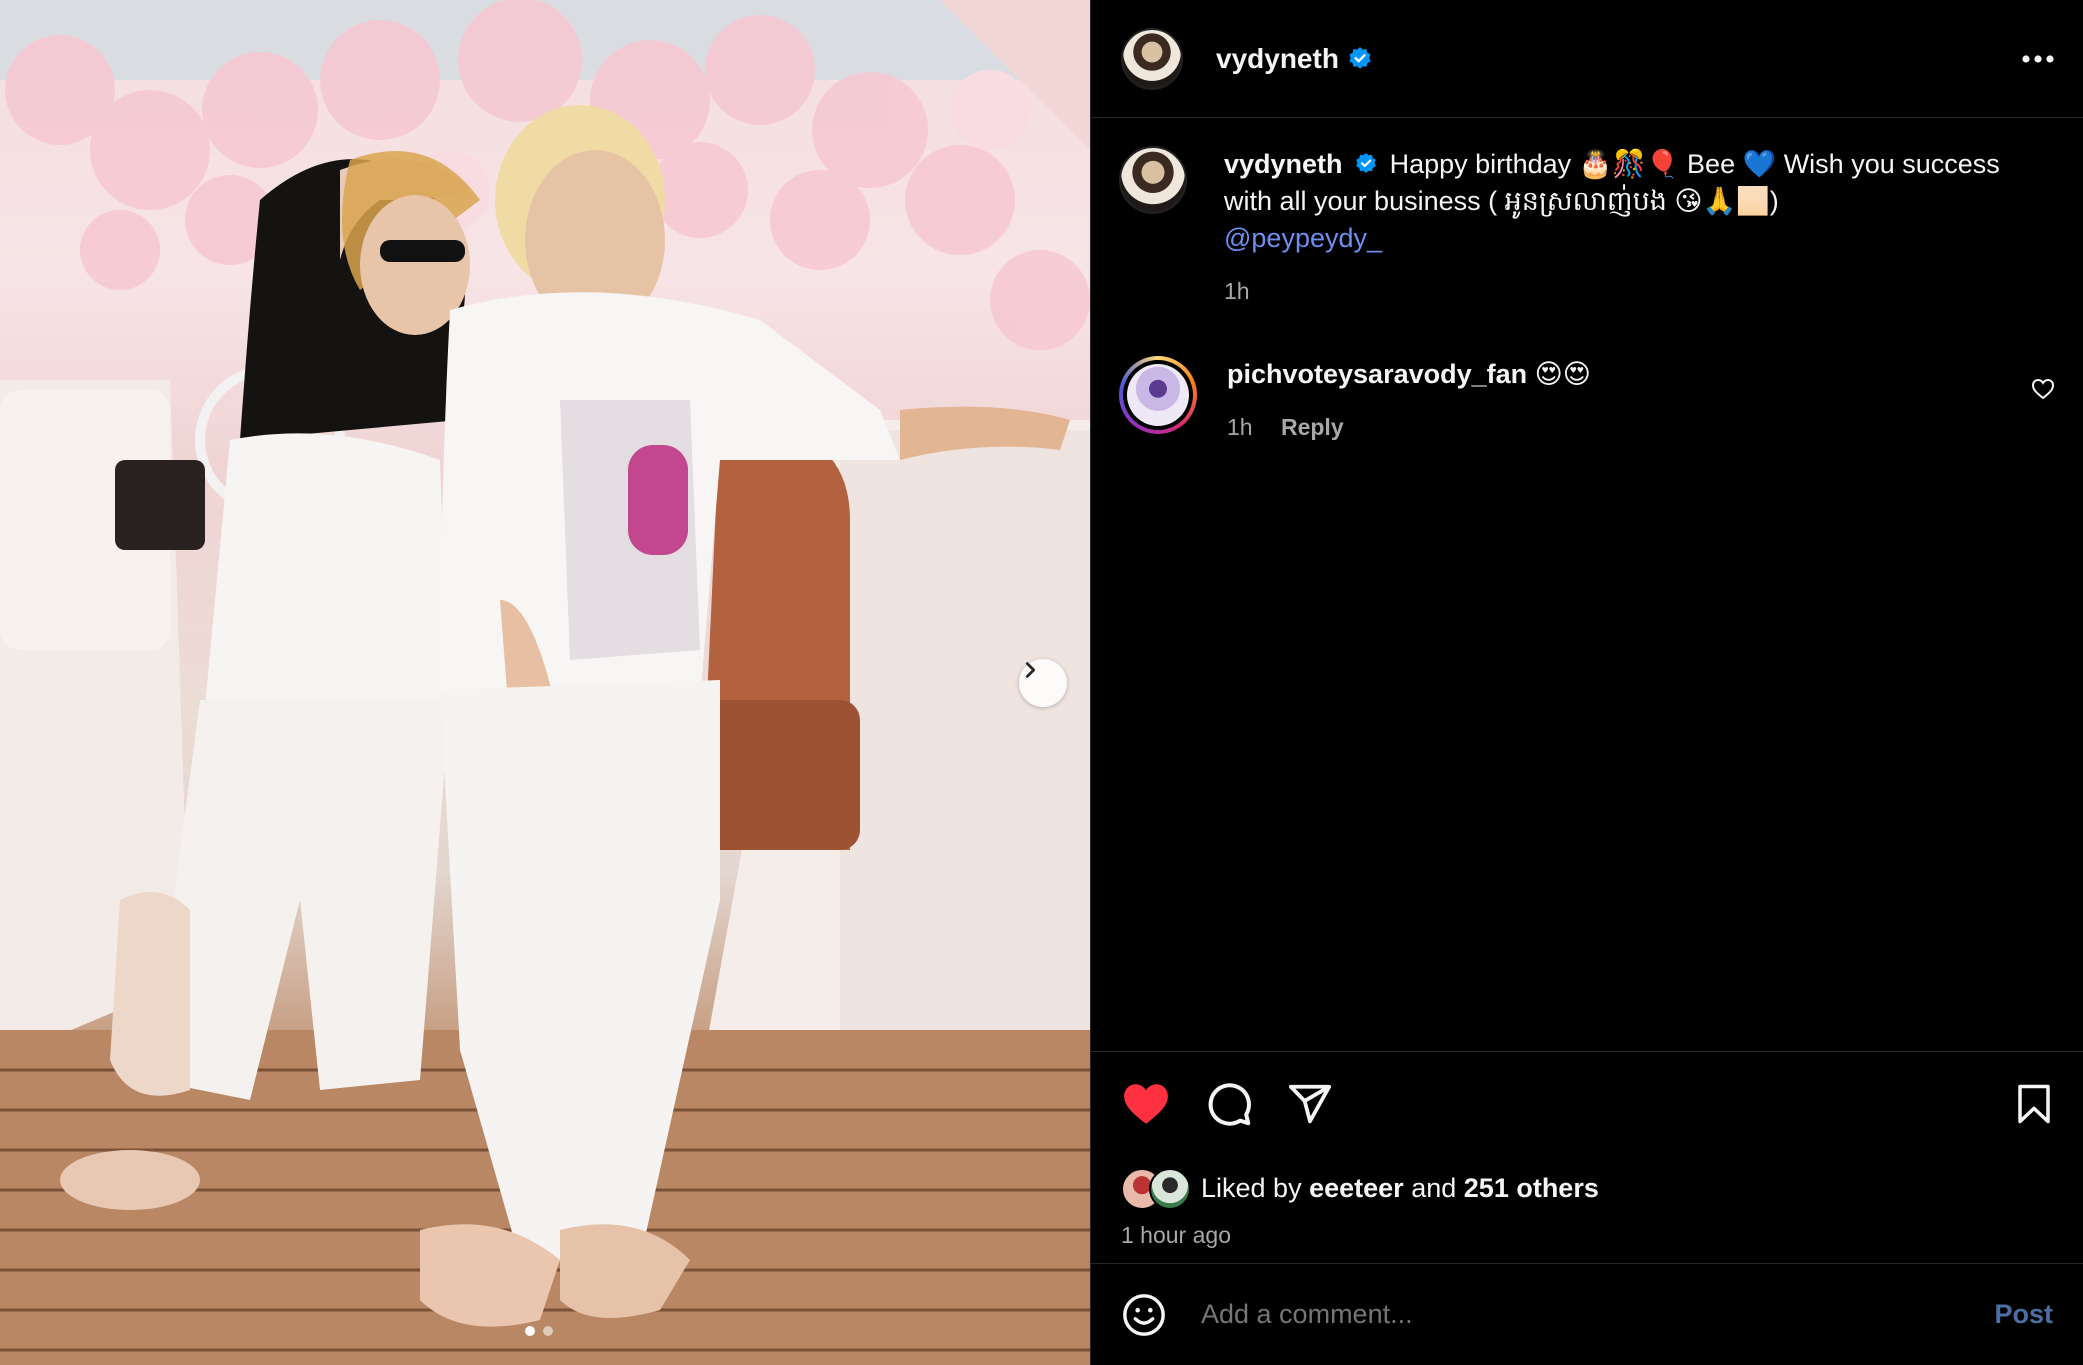 The height and width of the screenshot is (1365, 2083). I want to click on likes-joiner: and, so click(1434, 1187).